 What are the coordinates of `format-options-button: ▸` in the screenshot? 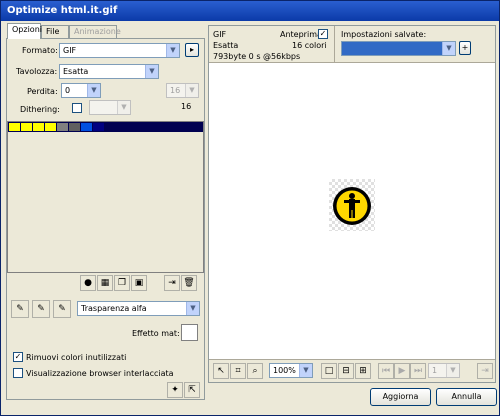 It's located at (192, 50).